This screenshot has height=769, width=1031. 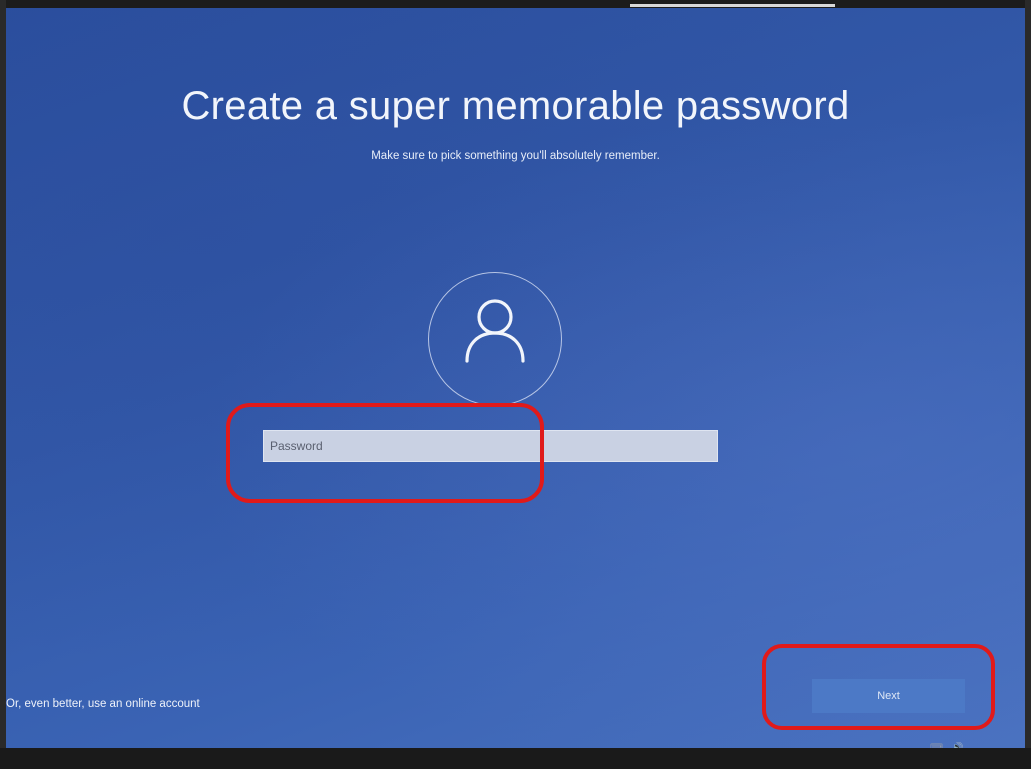 I want to click on page-title: Create a super memorable password, so click(x=515, y=106).